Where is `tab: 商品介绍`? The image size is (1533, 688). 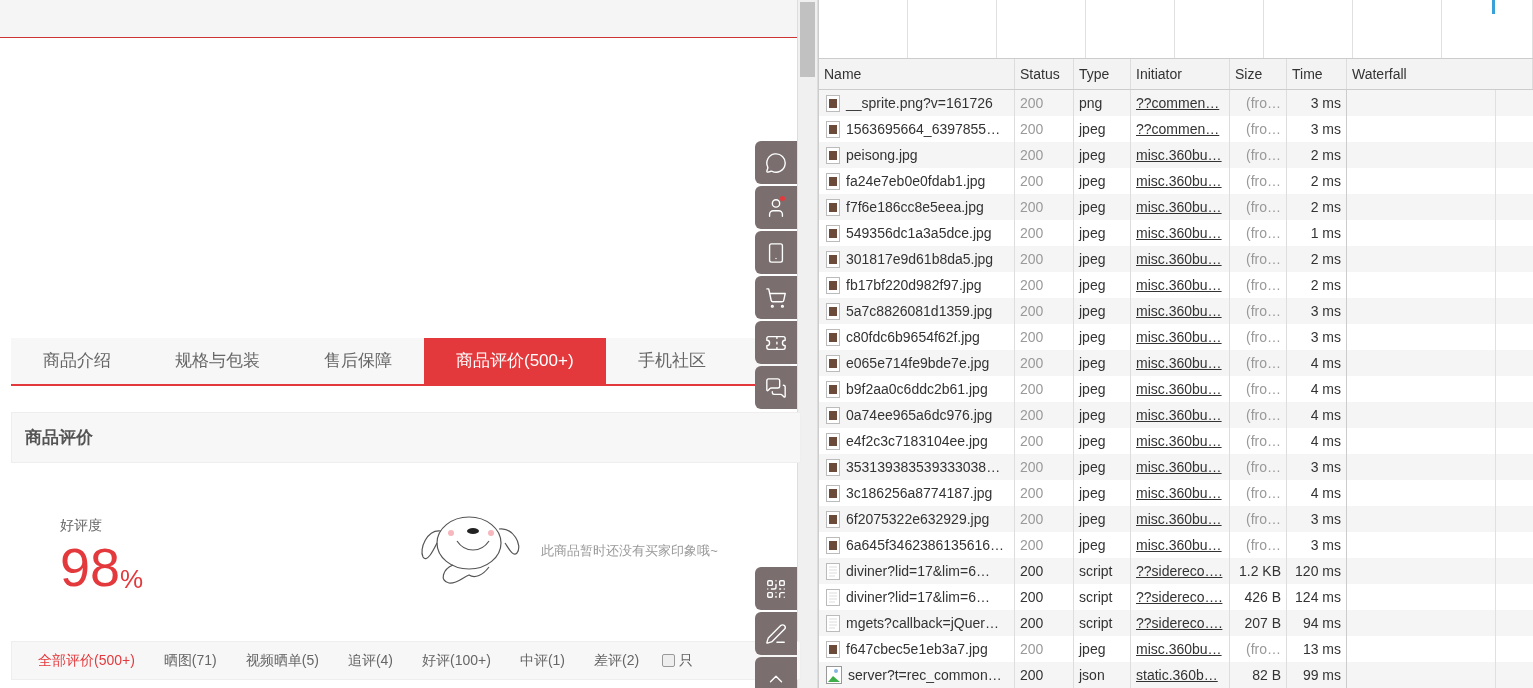
tab: 商品介绍 is located at coordinates (77, 361).